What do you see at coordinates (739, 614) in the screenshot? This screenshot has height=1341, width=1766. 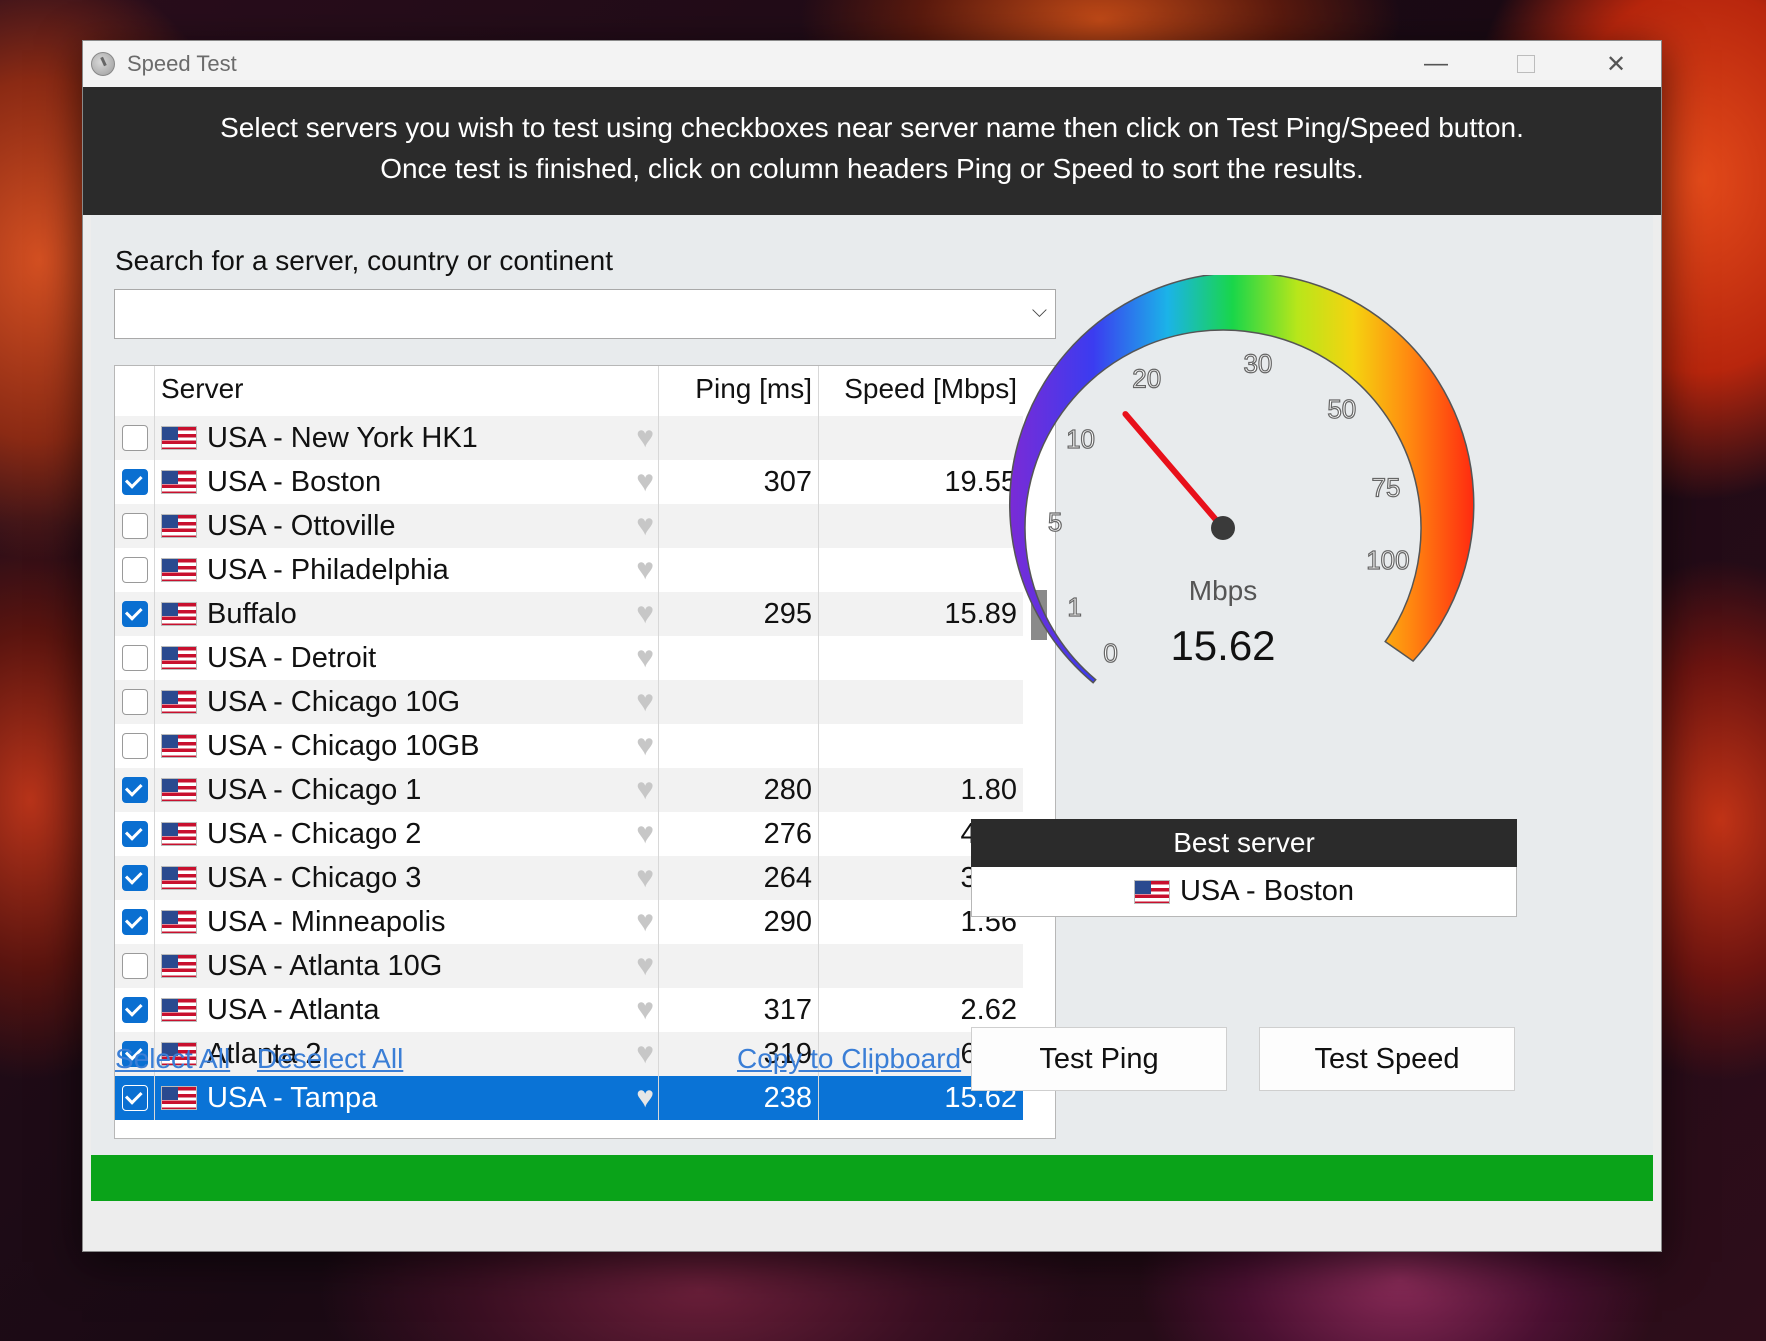 I see `ping-cell: 295` at bounding box center [739, 614].